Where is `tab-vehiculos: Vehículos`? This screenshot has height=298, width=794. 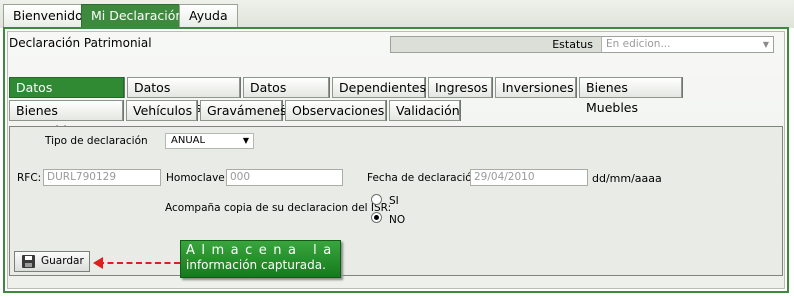 tab-vehiculos: Vehículos is located at coordinates (161, 110).